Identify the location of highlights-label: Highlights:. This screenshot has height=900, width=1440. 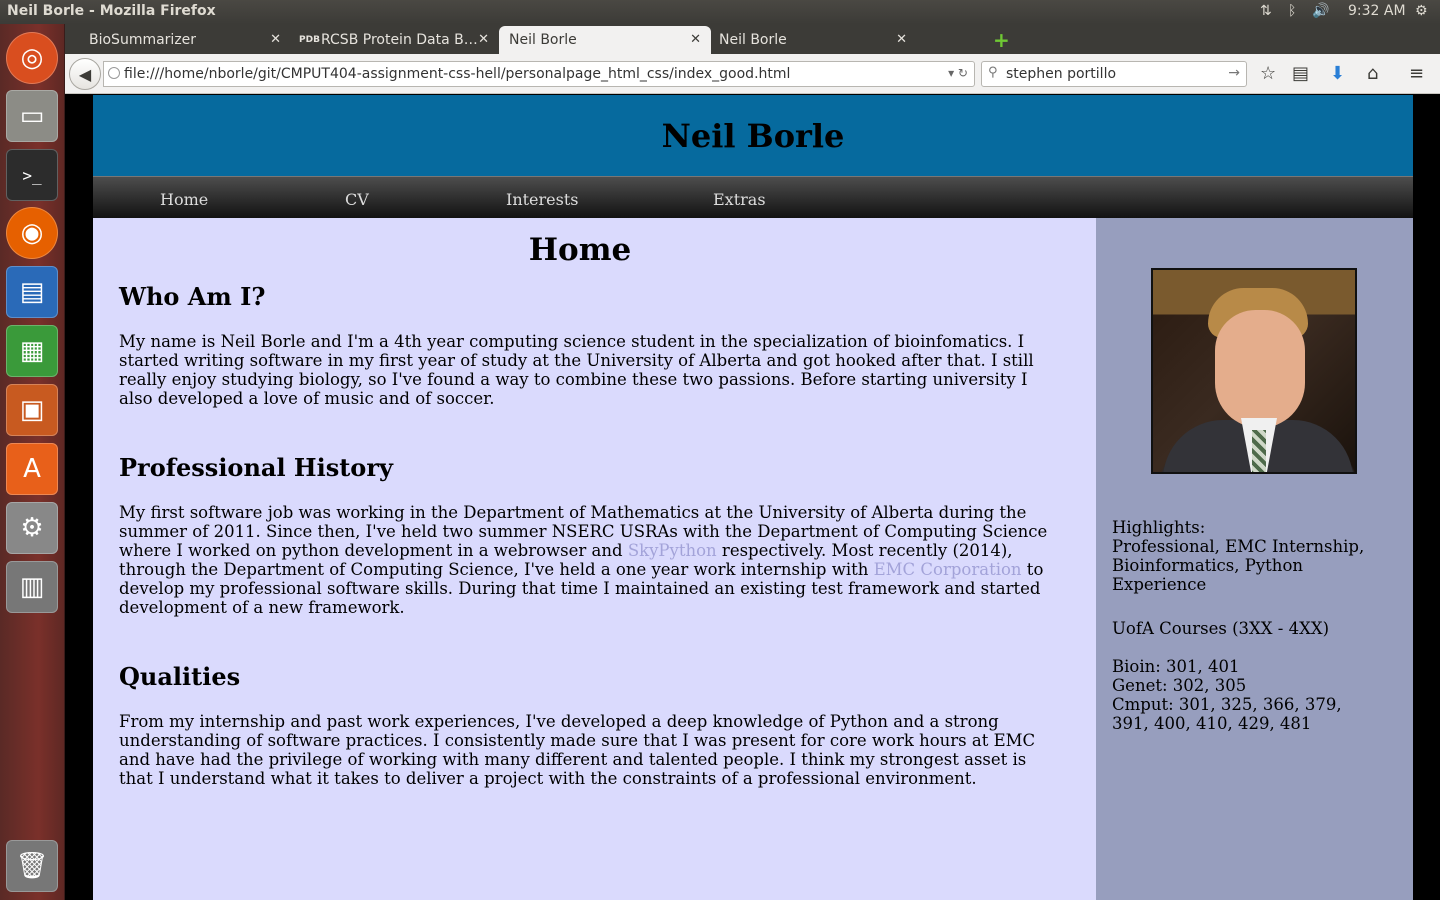
(1159, 527).